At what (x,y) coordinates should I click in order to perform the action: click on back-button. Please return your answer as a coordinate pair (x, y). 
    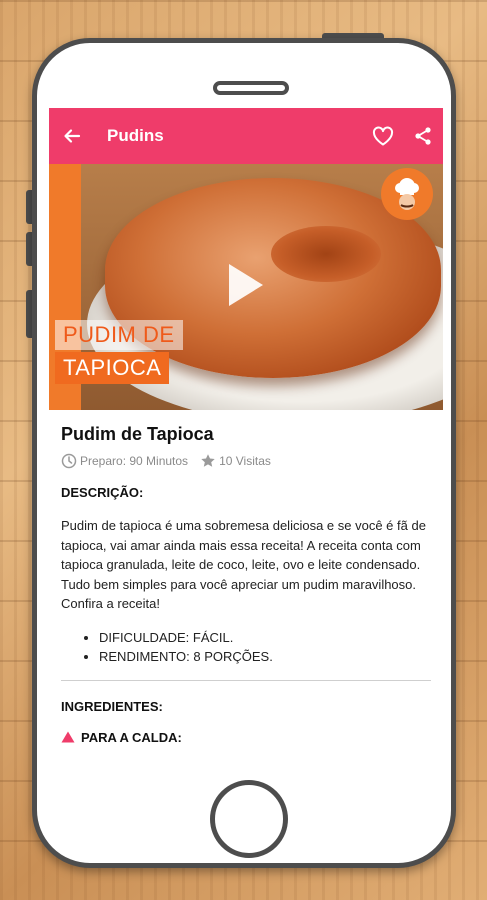
    Looking at the image, I should click on (72, 136).